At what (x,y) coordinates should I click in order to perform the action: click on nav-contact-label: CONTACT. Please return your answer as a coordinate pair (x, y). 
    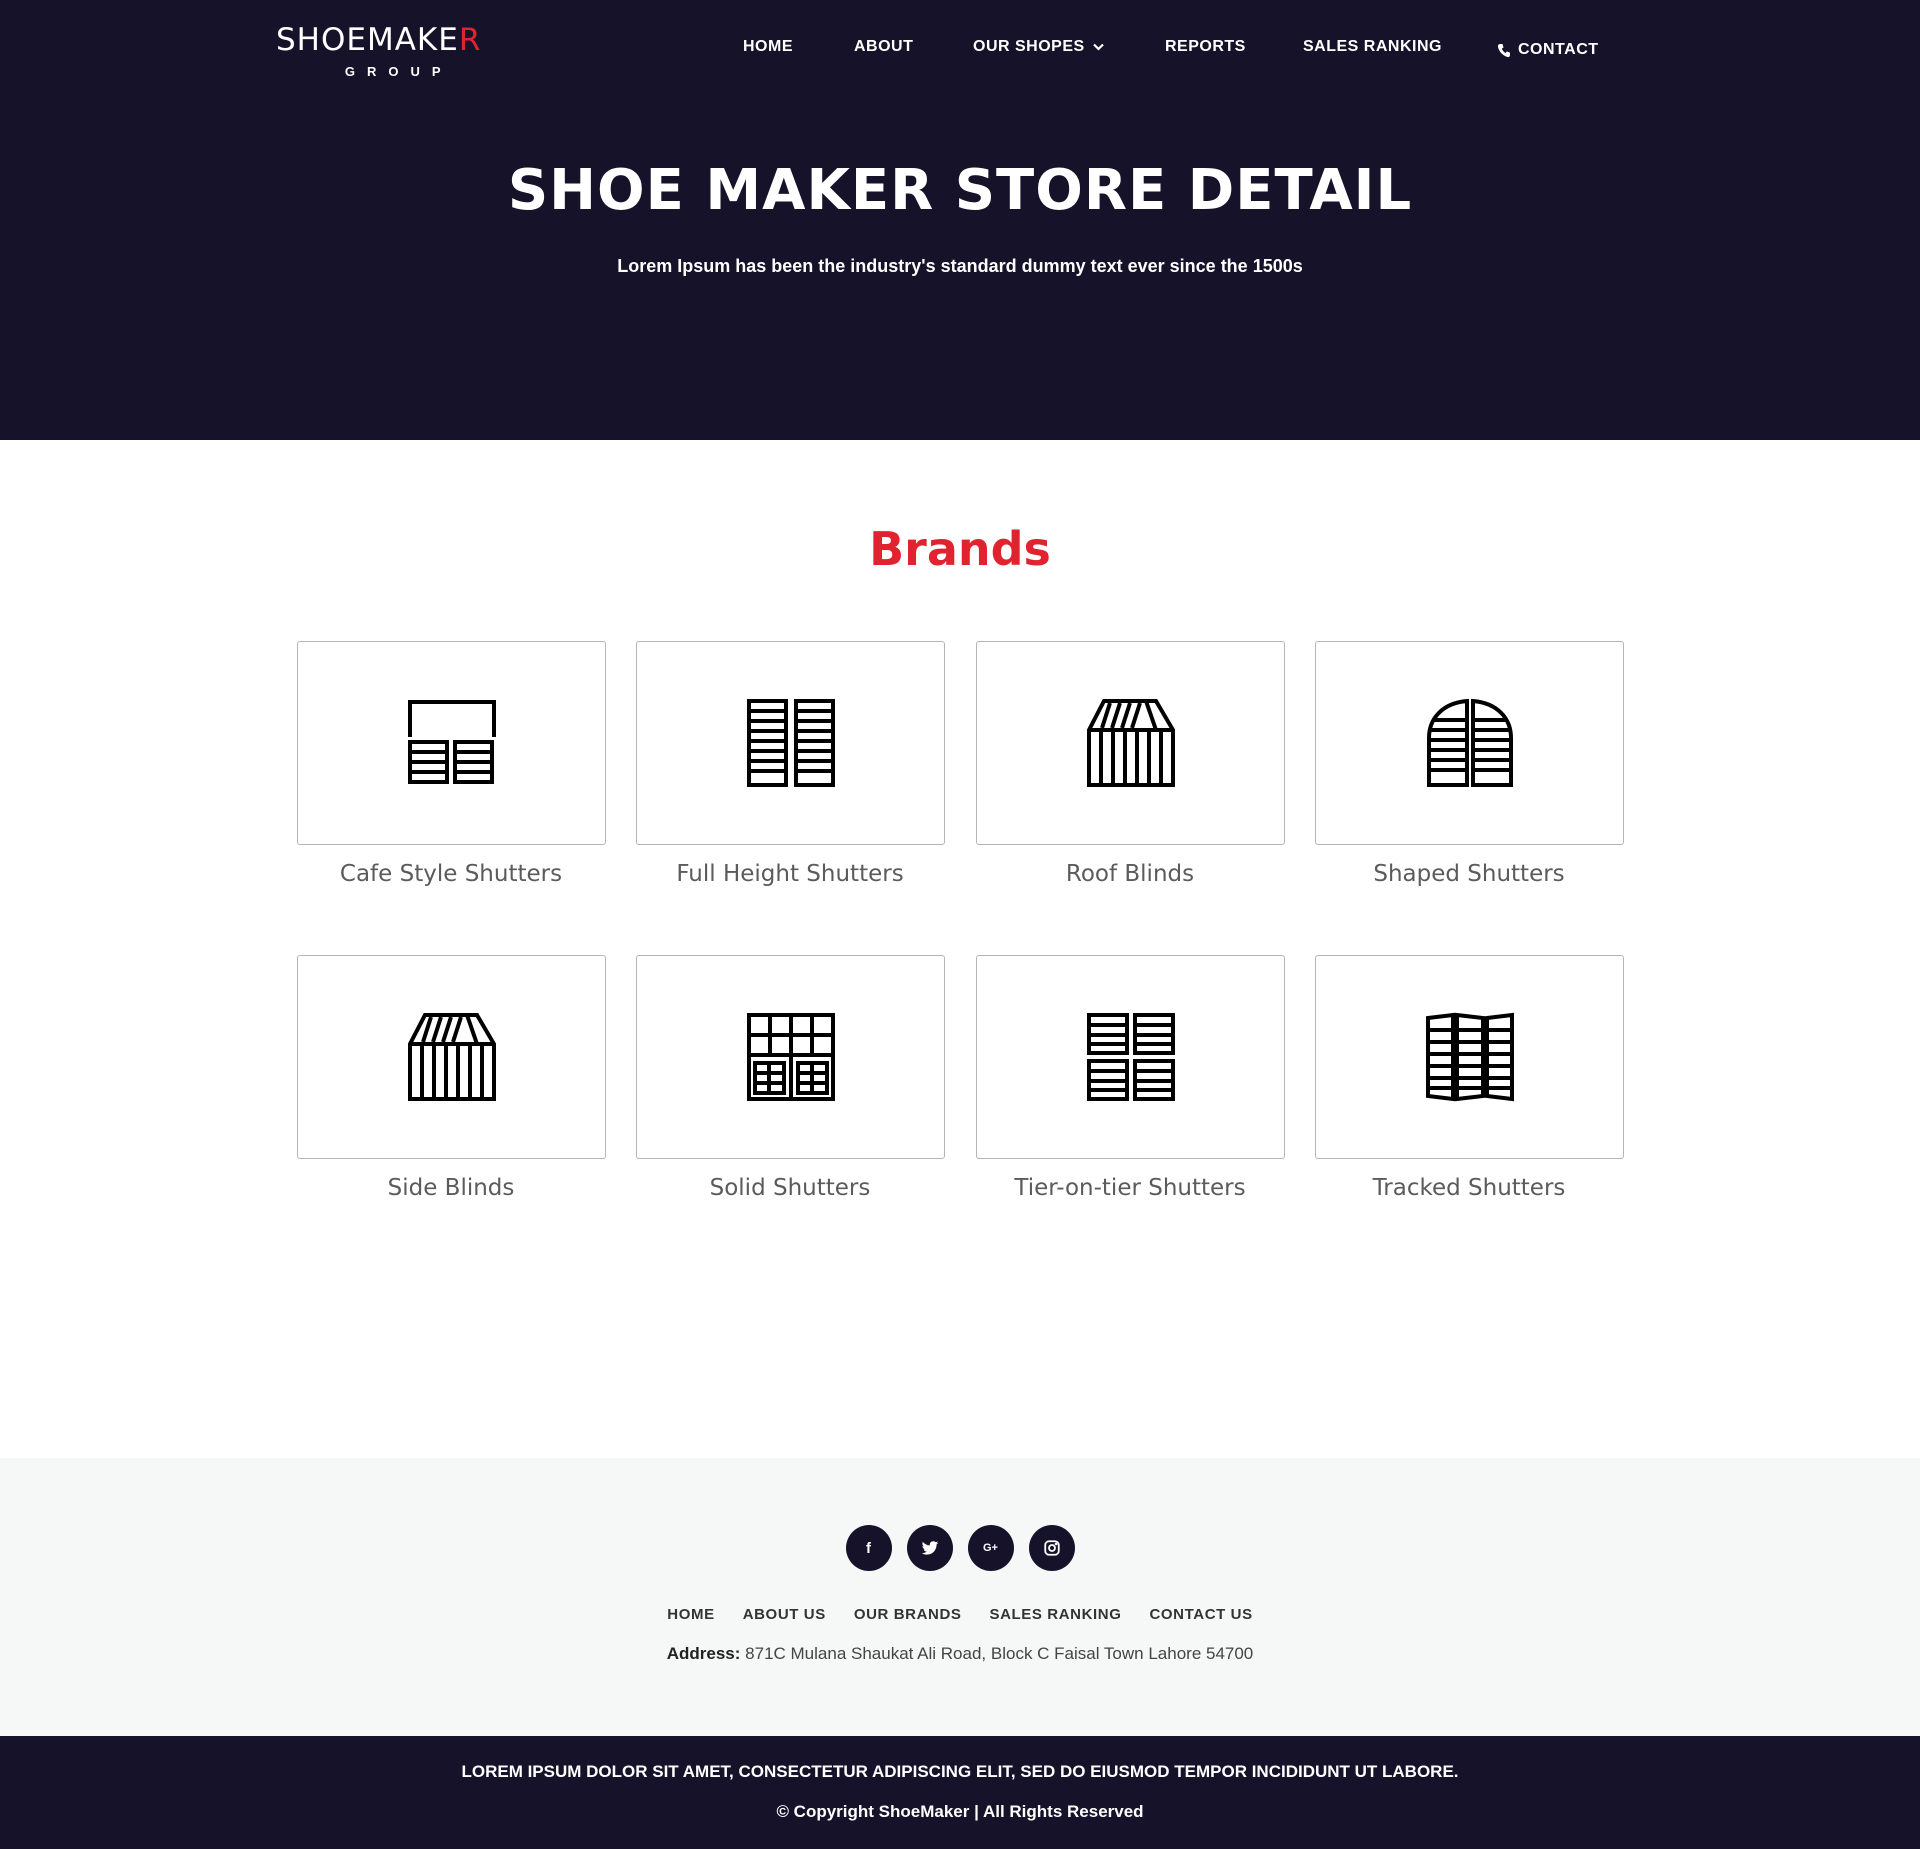
    Looking at the image, I should click on (1558, 49).